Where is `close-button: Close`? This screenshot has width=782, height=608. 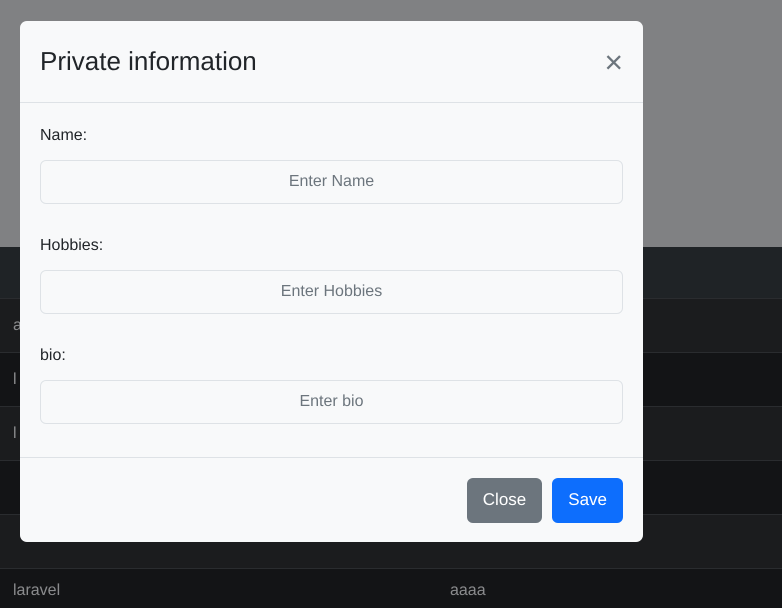
close-button: Close is located at coordinates (504, 500).